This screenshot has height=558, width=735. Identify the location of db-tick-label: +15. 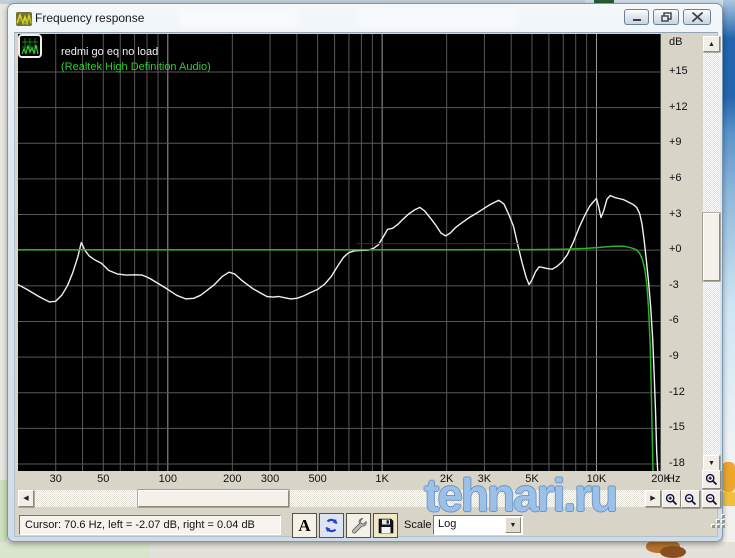
(678, 71).